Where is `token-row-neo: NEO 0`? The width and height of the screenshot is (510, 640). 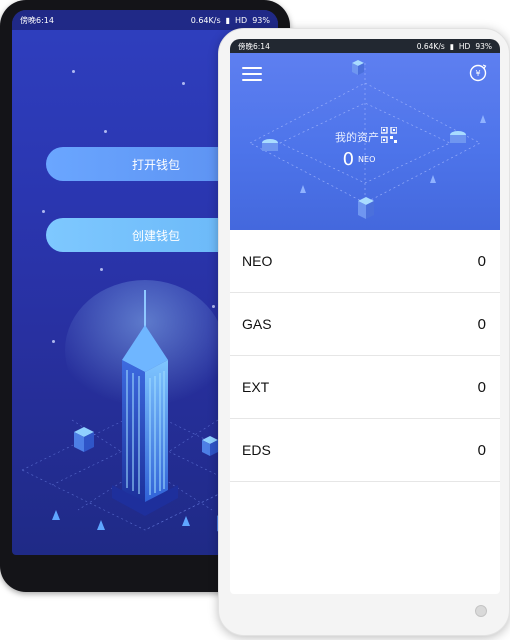
token-row-neo: NEO 0 is located at coordinates (365, 261).